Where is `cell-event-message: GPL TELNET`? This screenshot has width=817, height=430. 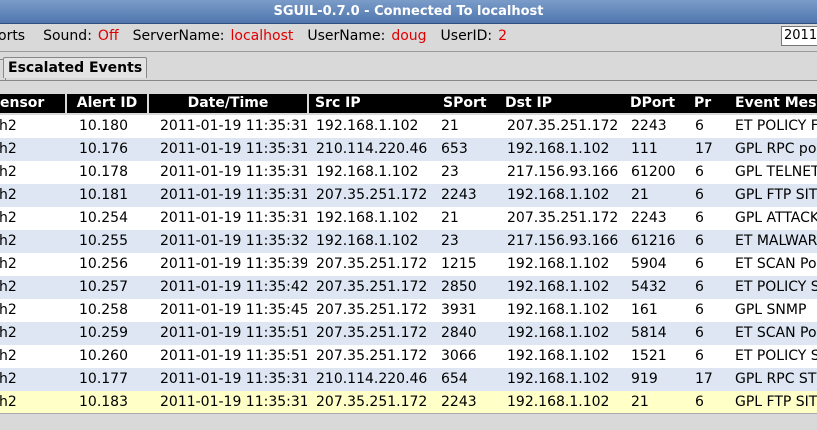 cell-event-message: GPL TELNET is located at coordinates (776, 172).